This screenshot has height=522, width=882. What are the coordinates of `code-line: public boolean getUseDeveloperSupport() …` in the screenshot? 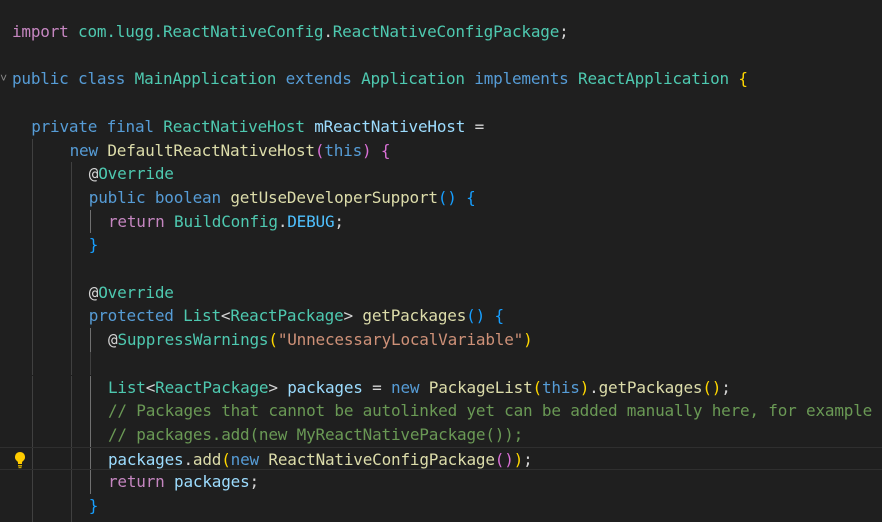 It's located at (441, 197).